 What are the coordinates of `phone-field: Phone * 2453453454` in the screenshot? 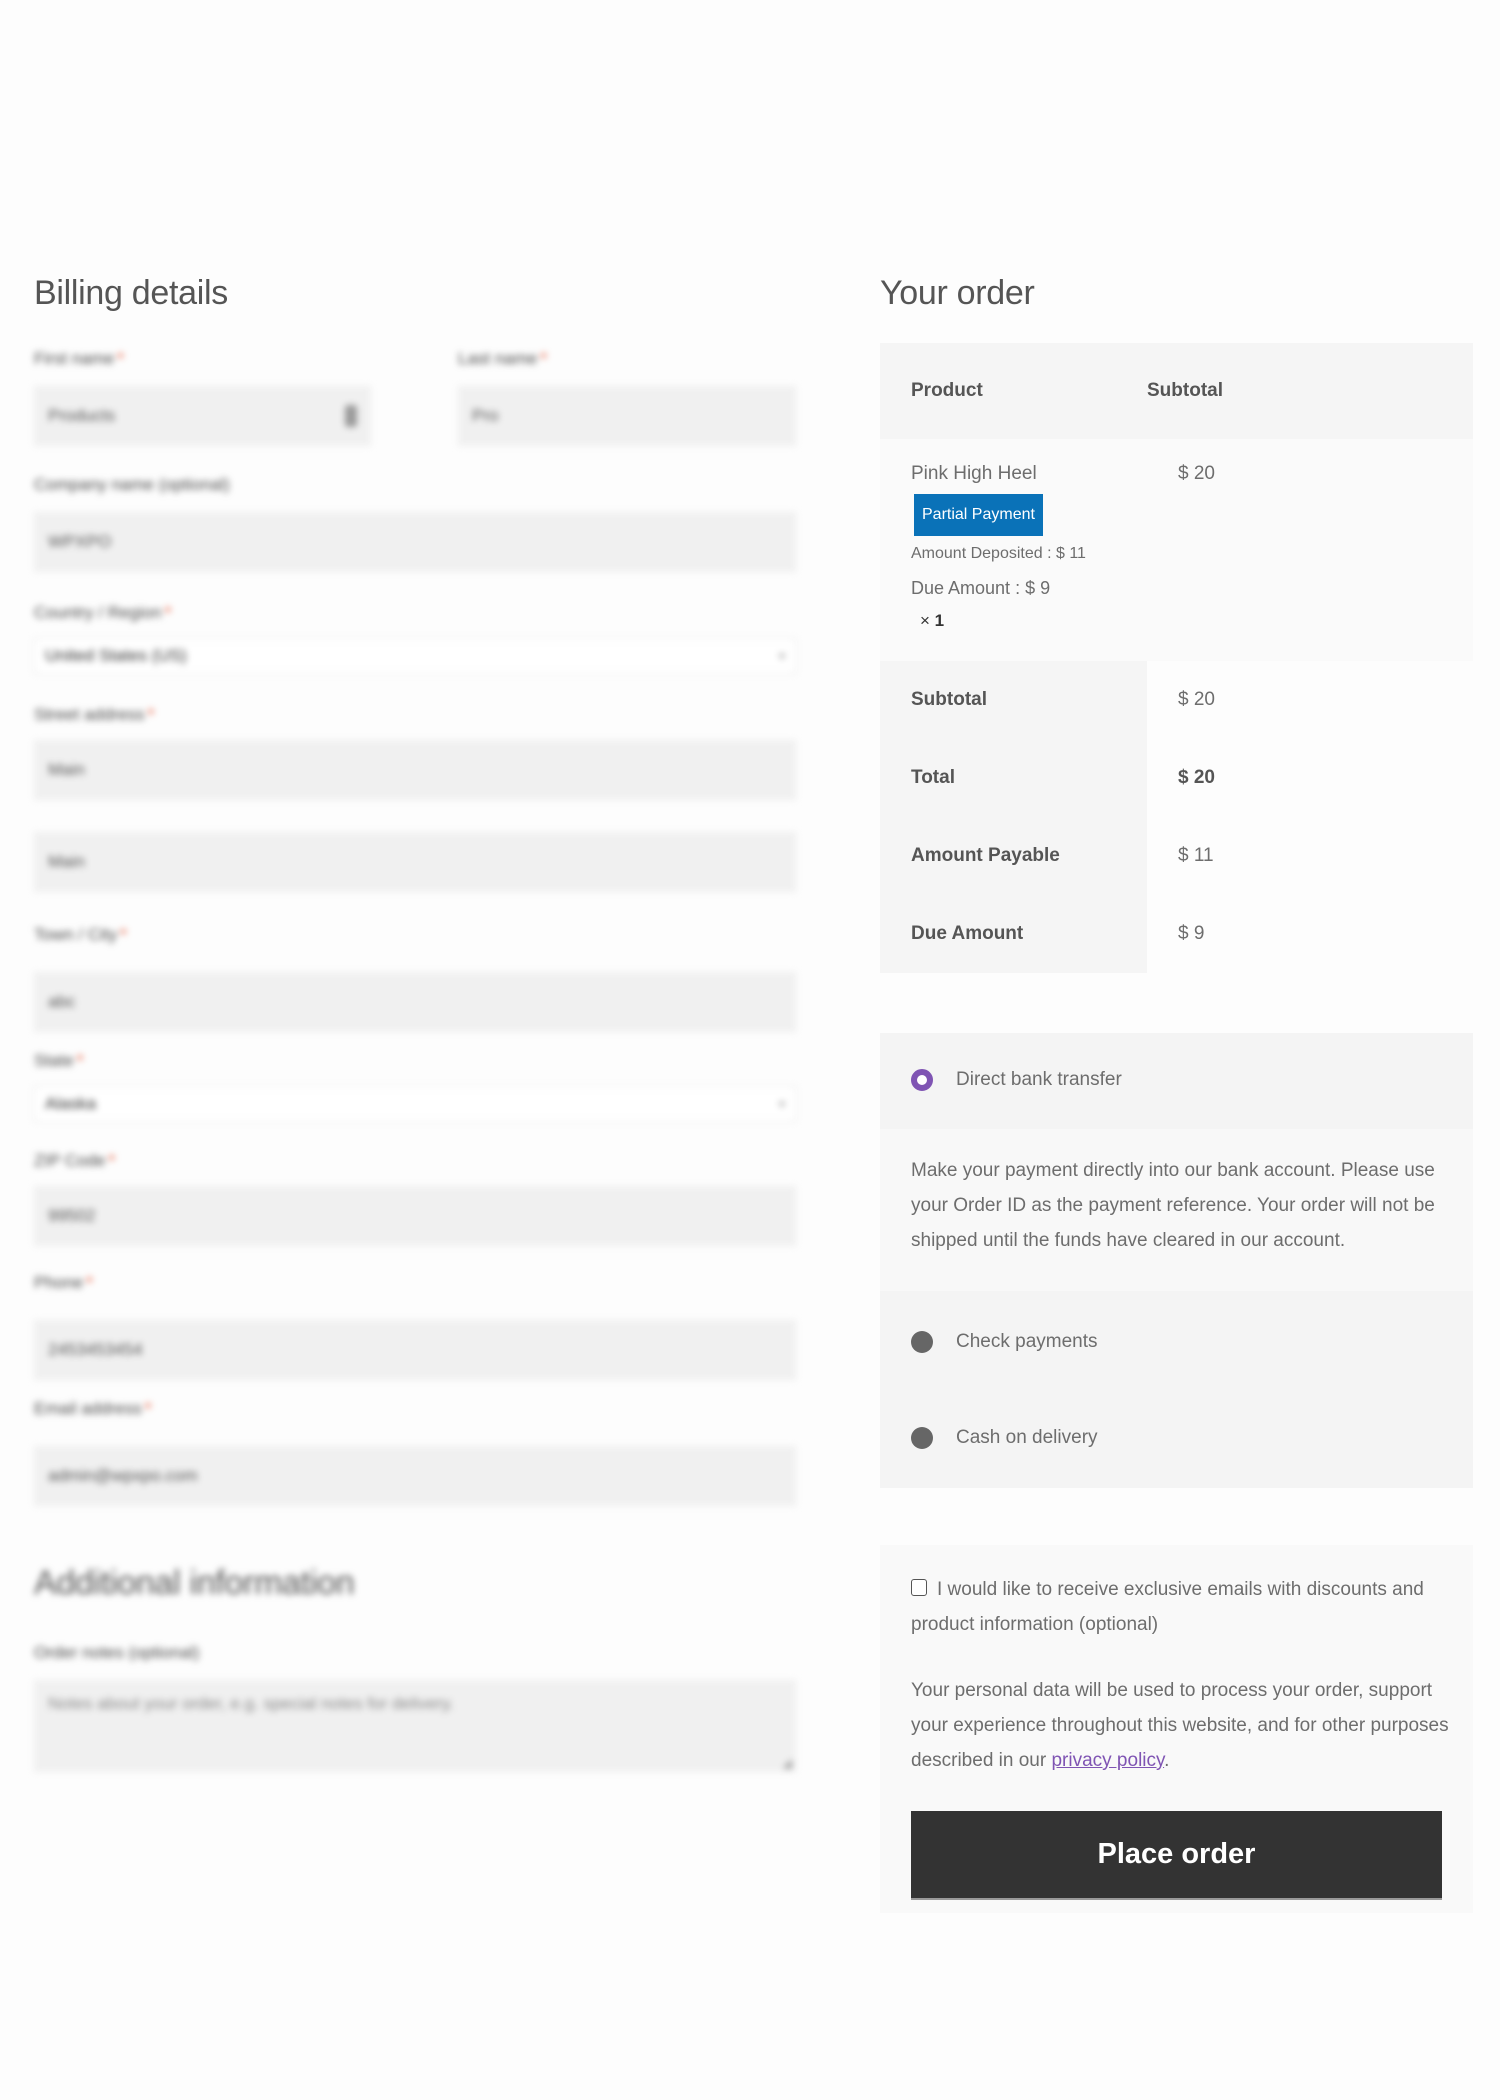 It's located at (415, 1325).